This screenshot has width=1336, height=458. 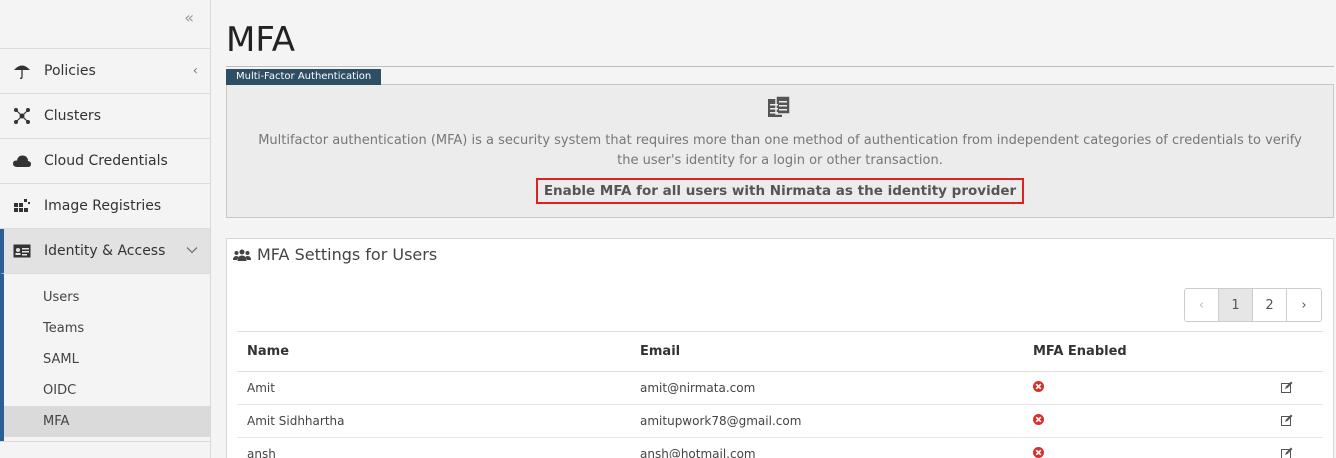 What do you see at coordinates (826, 388) in the screenshot?
I see `cell-email: amit@nirmata.com` at bounding box center [826, 388].